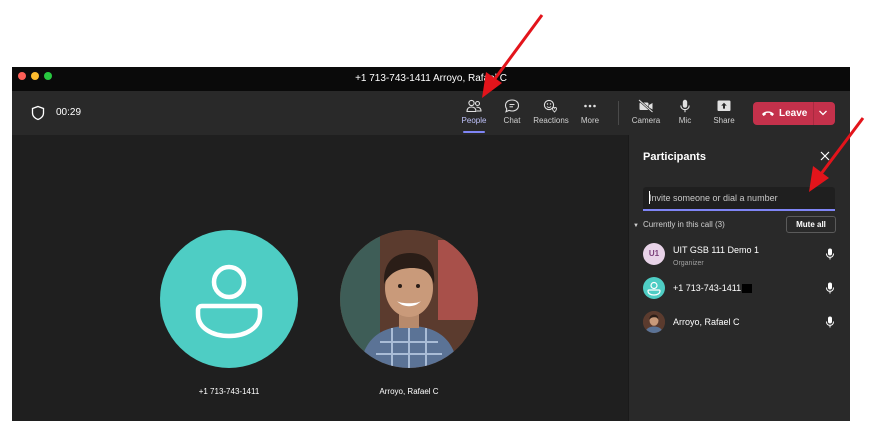 This screenshot has width=872, height=424. I want to click on camera-button: Camera, so click(646, 112).